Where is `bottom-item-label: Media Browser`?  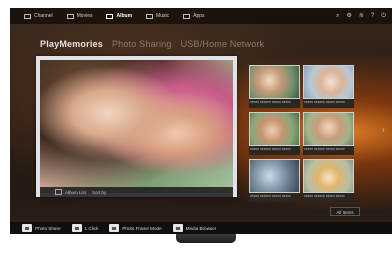
bottom-item-label: Media Browser is located at coordinates (201, 228).